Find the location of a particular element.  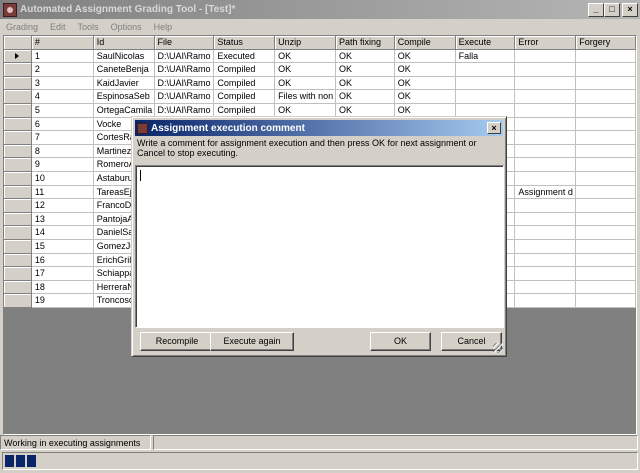

cell-status: Compiled is located at coordinates (245, 97).